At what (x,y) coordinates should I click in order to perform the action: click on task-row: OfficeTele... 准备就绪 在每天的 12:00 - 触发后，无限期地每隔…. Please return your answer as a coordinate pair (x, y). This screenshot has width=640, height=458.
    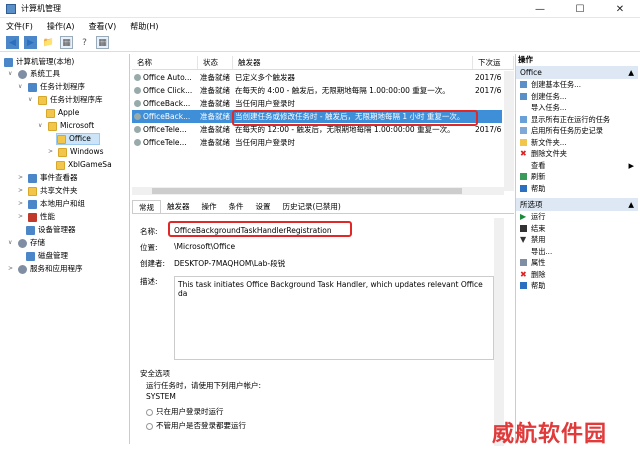
    Looking at the image, I should click on (317, 129).